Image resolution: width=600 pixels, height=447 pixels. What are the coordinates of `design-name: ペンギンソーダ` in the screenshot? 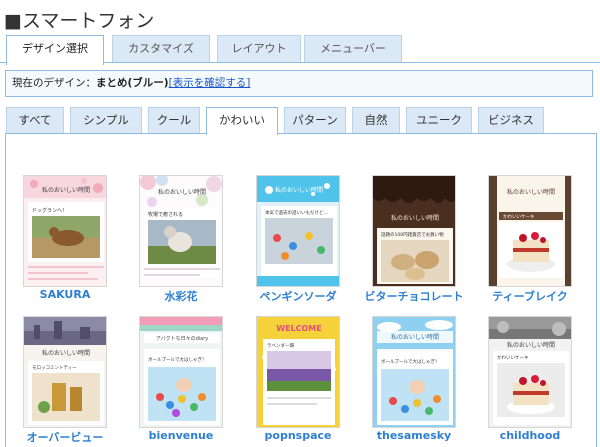 It's located at (298, 296).